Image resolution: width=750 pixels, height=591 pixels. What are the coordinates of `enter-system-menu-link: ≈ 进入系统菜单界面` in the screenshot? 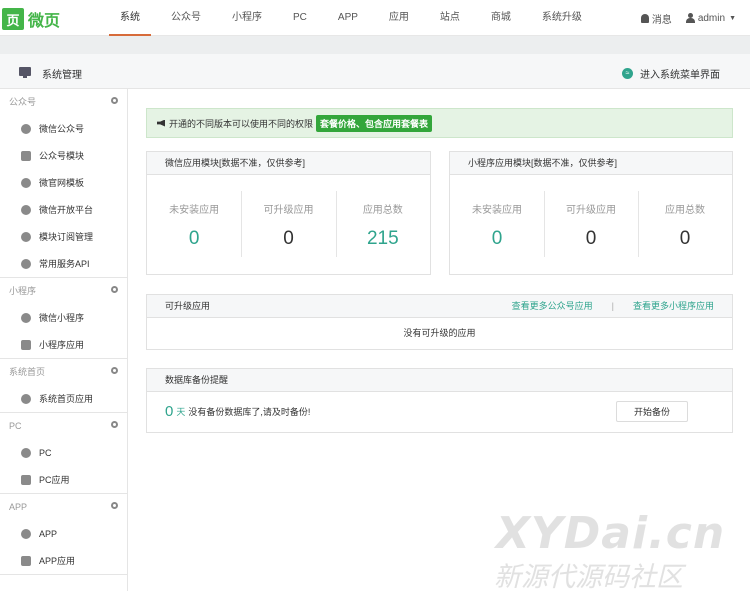 It's located at (671, 73).